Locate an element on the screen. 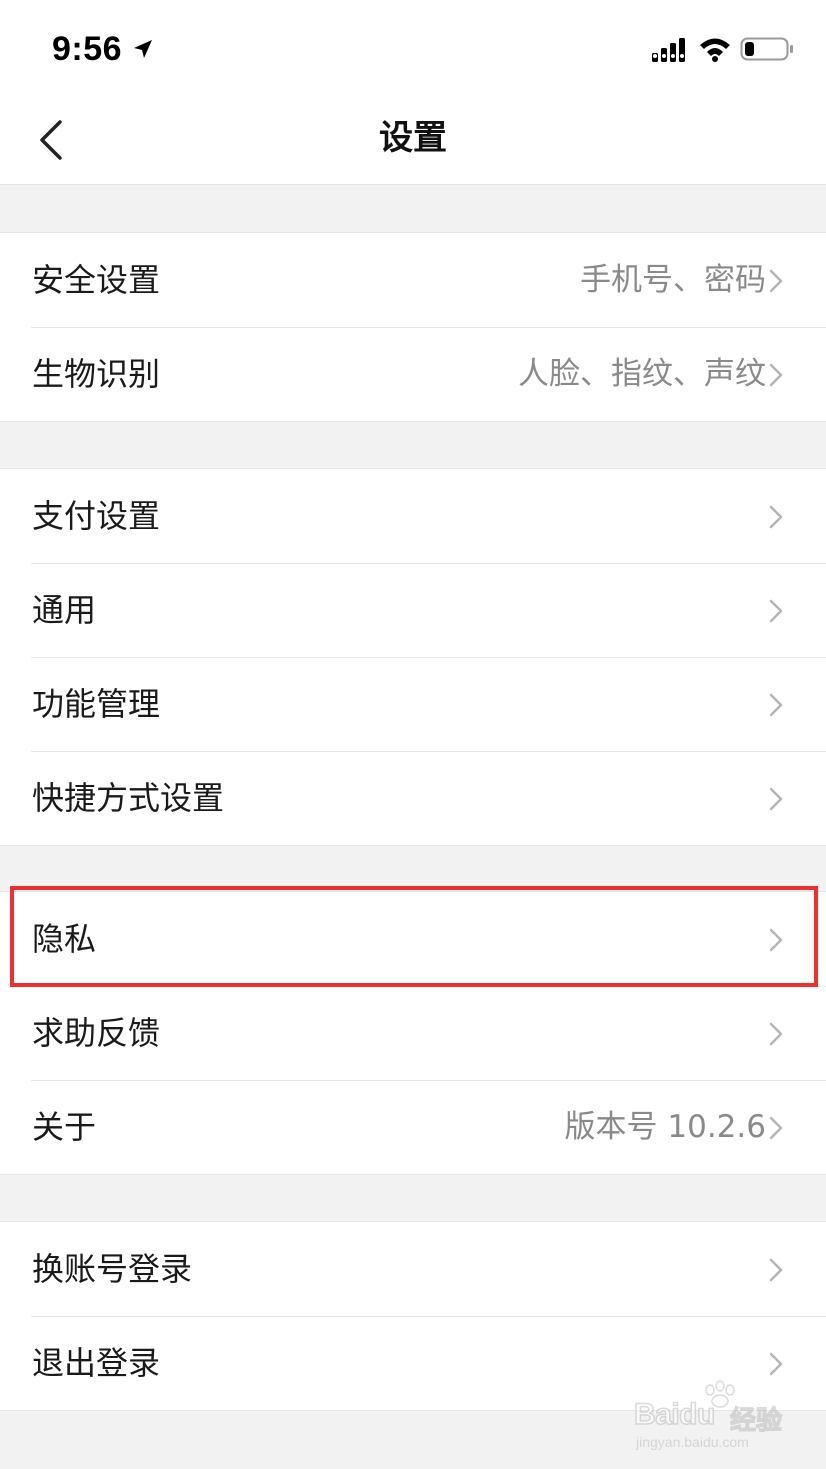  wifi-icon is located at coordinates (715, 50).